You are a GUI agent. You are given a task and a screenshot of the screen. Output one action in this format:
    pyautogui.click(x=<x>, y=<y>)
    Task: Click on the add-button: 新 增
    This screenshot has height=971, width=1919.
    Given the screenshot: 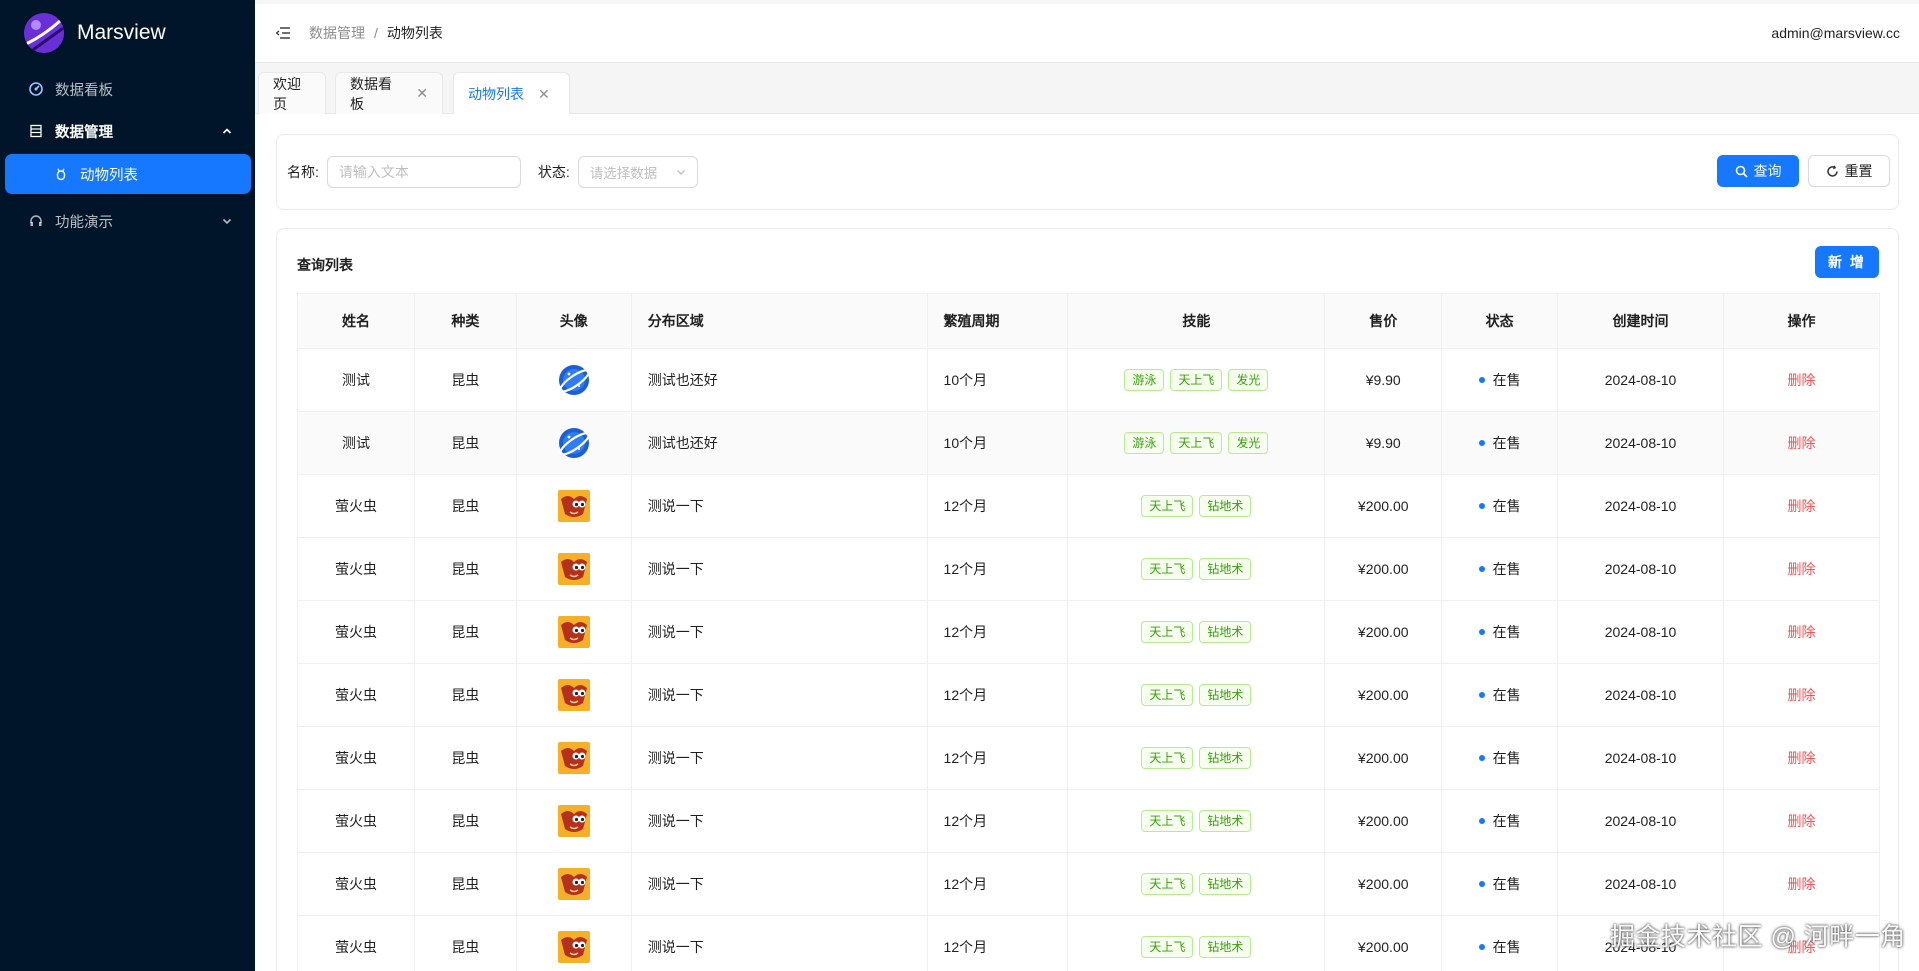 What is the action you would take?
    pyautogui.click(x=1847, y=262)
    